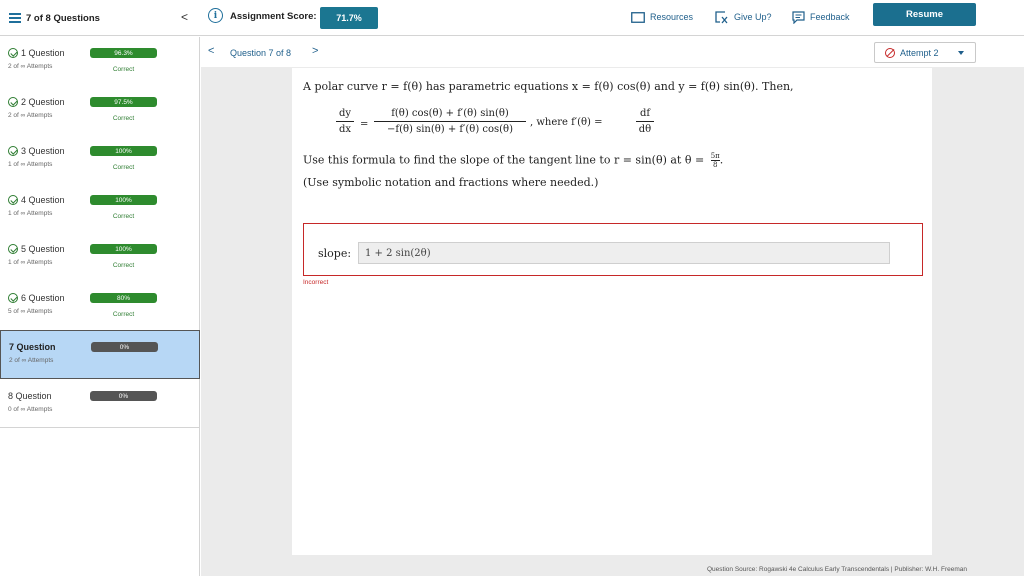 Image resolution: width=1024 pixels, height=576 pixels. I want to click on question-item-7: 7 Question 2 of ∞ Attempts 0%, so click(100, 354).